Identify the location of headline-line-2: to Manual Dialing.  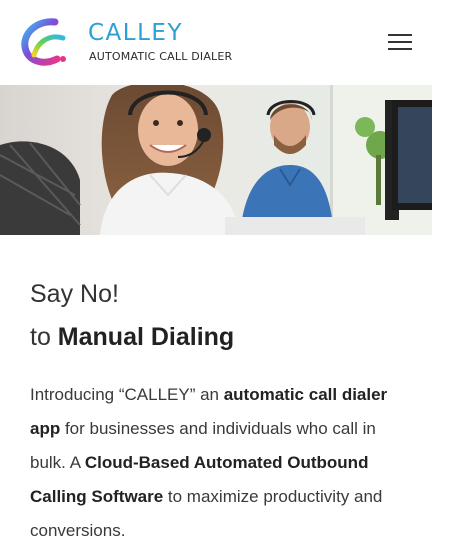
(132, 337).